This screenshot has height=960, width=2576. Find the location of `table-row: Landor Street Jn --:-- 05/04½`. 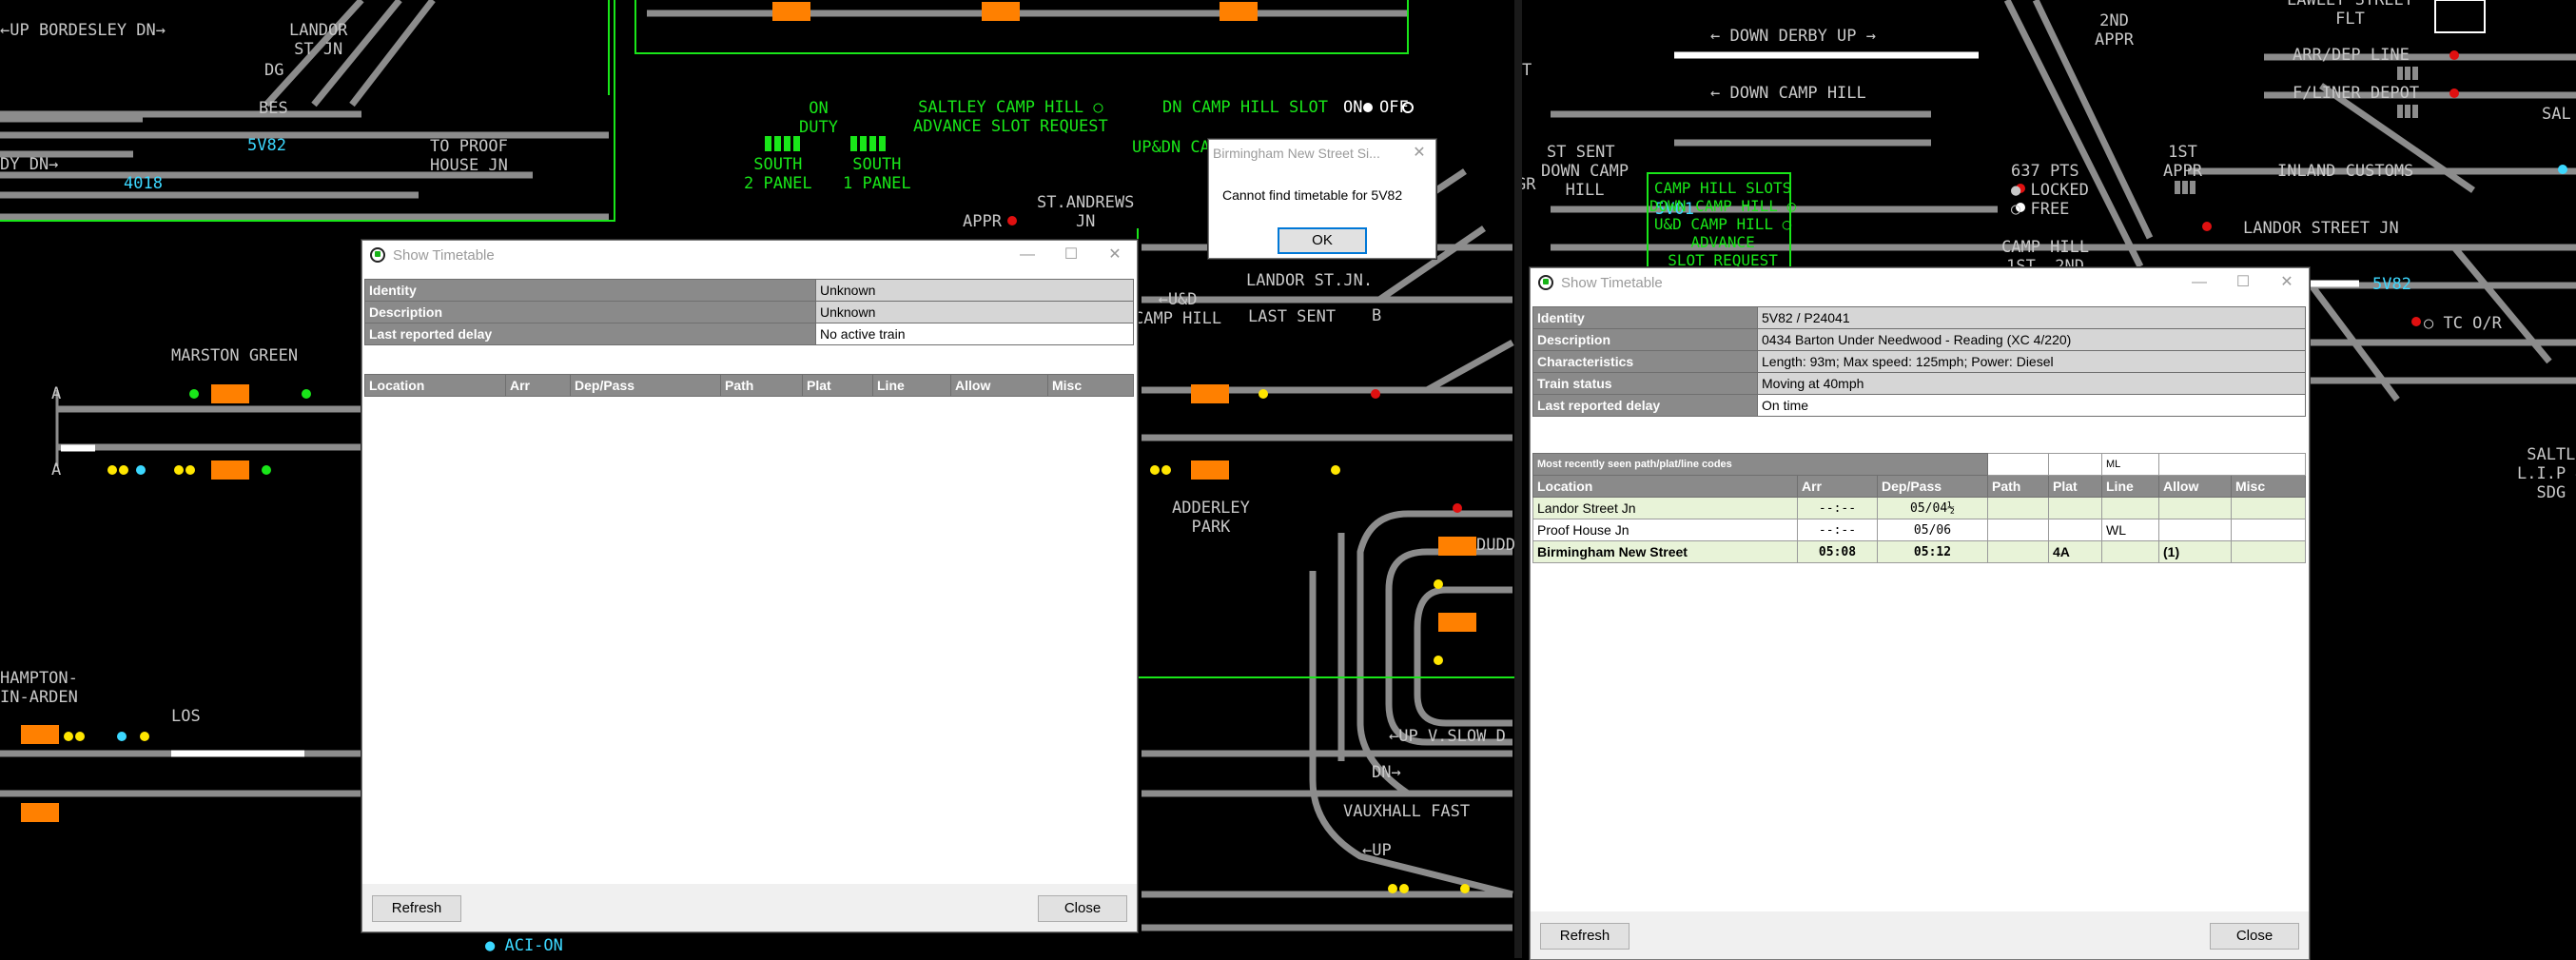

table-row: Landor Street Jn --:-- 05/04½ is located at coordinates (1919, 508).